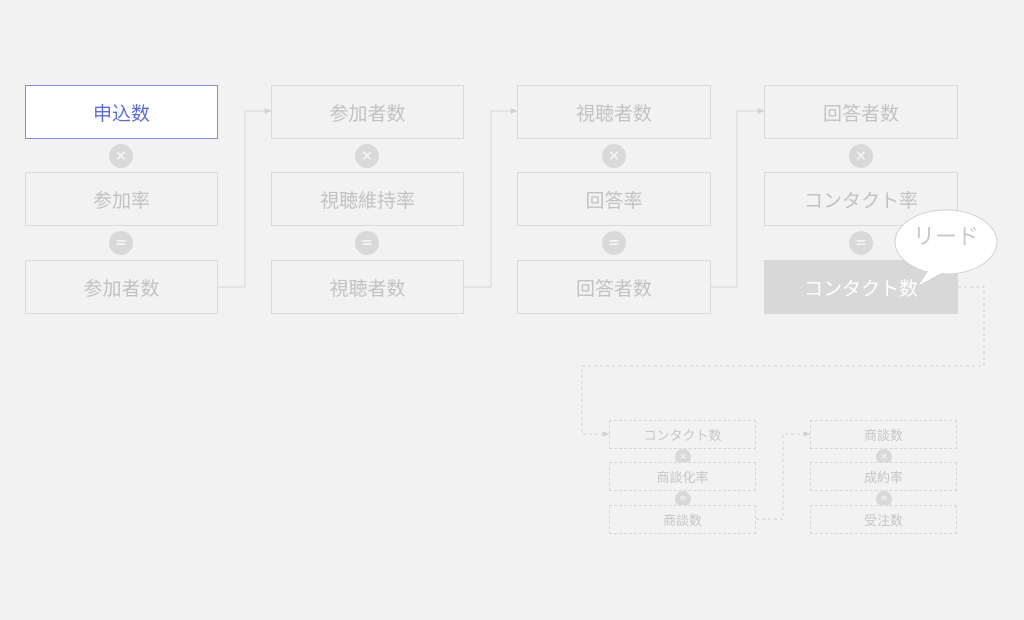 This screenshot has height=620, width=1024. Describe the element at coordinates (682, 519) in the screenshot. I see `deal-count-box: 商談数` at that location.